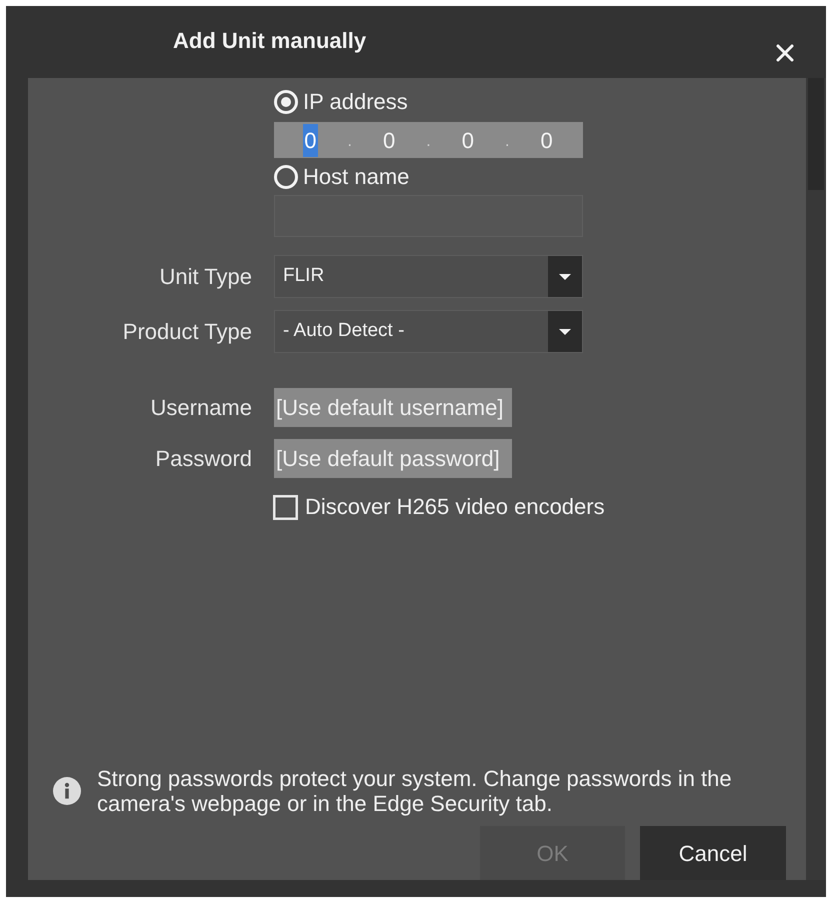  I want to click on ip-octet: 0, so click(310, 140).